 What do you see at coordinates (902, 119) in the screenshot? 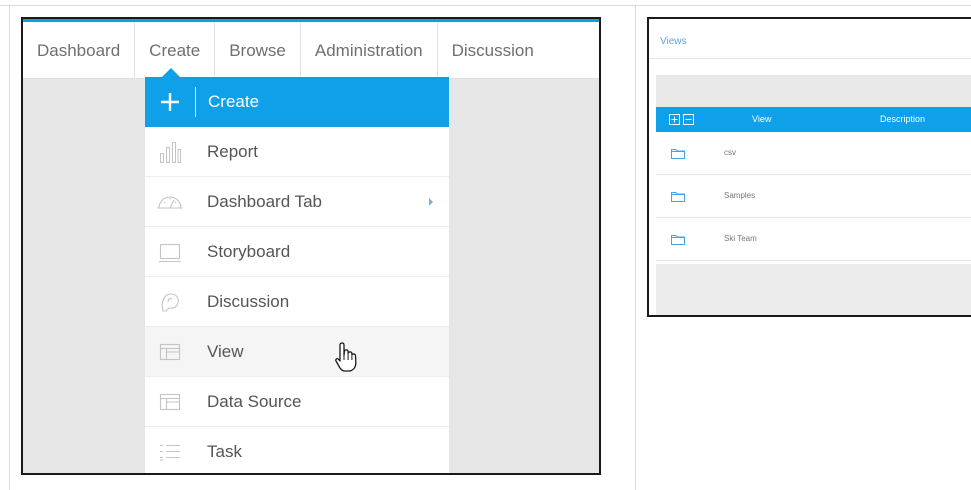
I see `column-header-description: Description` at bounding box center [902, 119].